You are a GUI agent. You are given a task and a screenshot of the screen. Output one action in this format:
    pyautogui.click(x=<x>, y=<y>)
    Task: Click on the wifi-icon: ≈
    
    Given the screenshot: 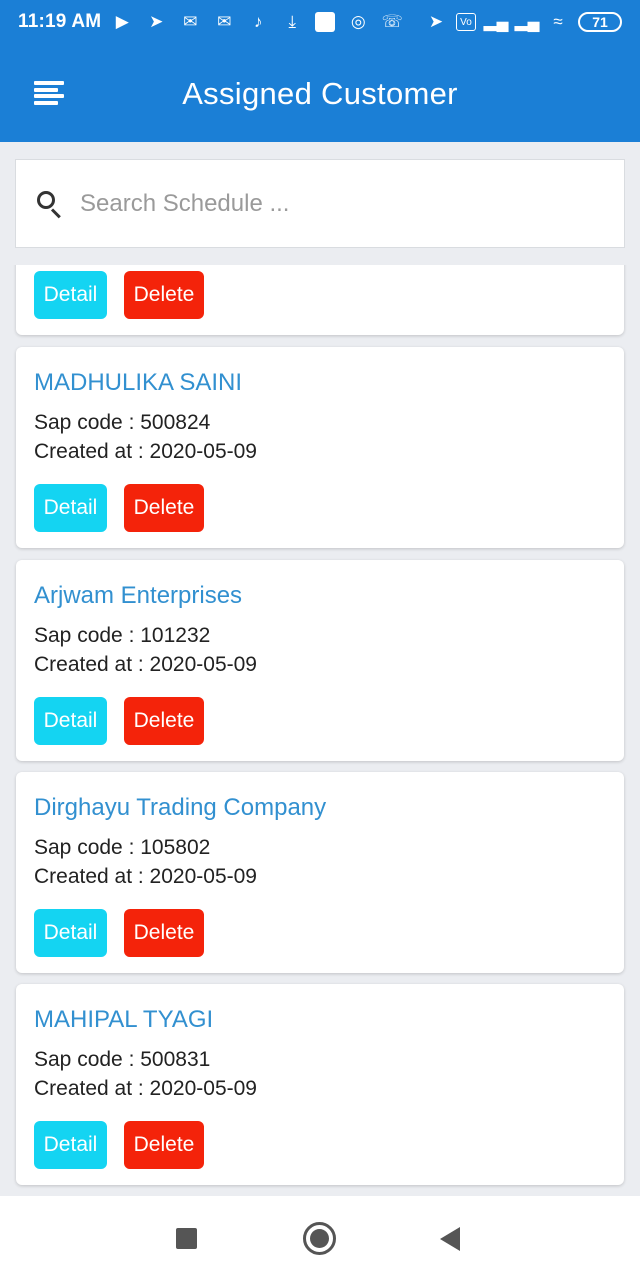 What is the action you would take?
    pyautogui.click(x=558, y=21)
    